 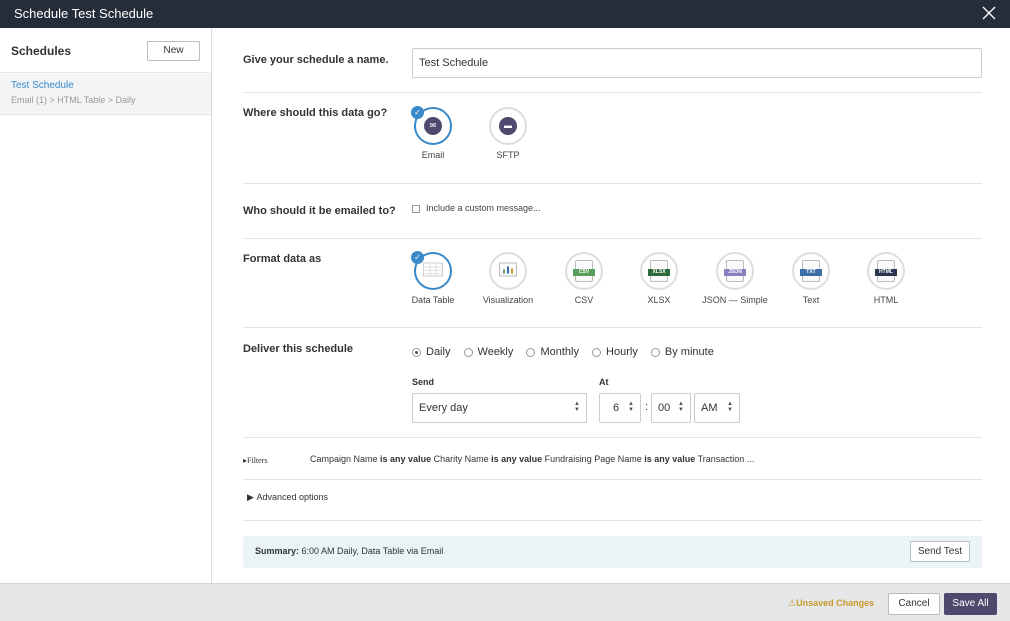 What do you see at coordinates (811, 300) in the screenshot?
I see `format-label-text: Text` at bounding box center [811, 300].